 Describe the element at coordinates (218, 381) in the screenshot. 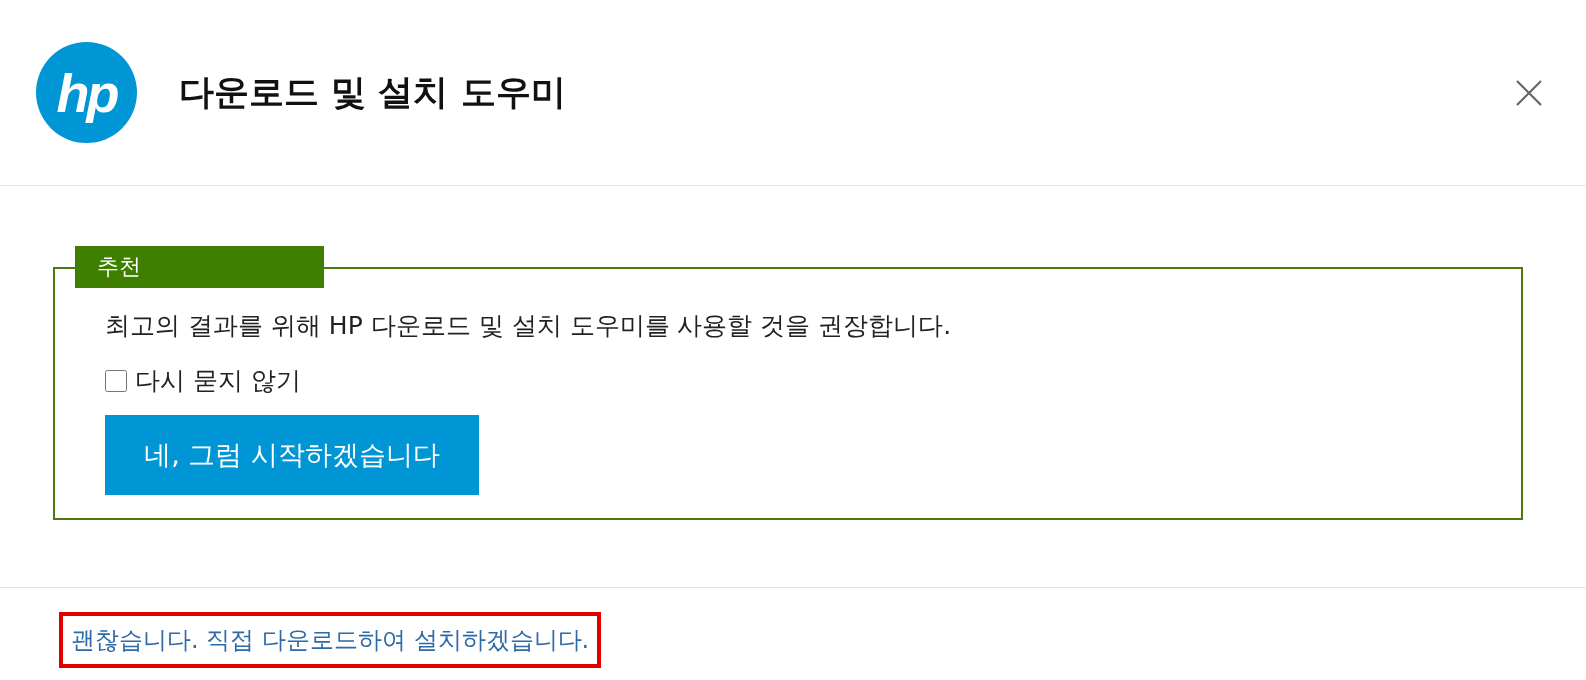

I see `checkbox-label: 다시 묻지 않기` at that location.